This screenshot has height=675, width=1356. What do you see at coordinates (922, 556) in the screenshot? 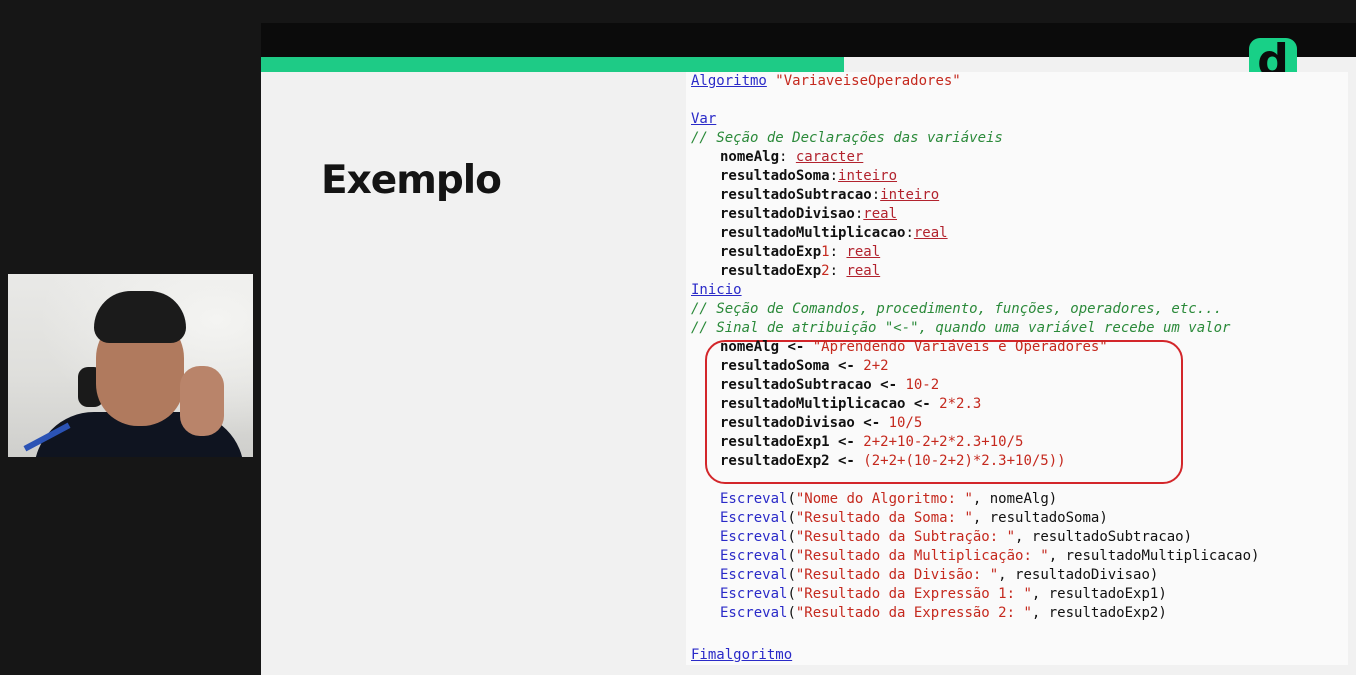
I see `string-literal: "Resultado da Multiplicação: "` at bounding box center [922, 556].